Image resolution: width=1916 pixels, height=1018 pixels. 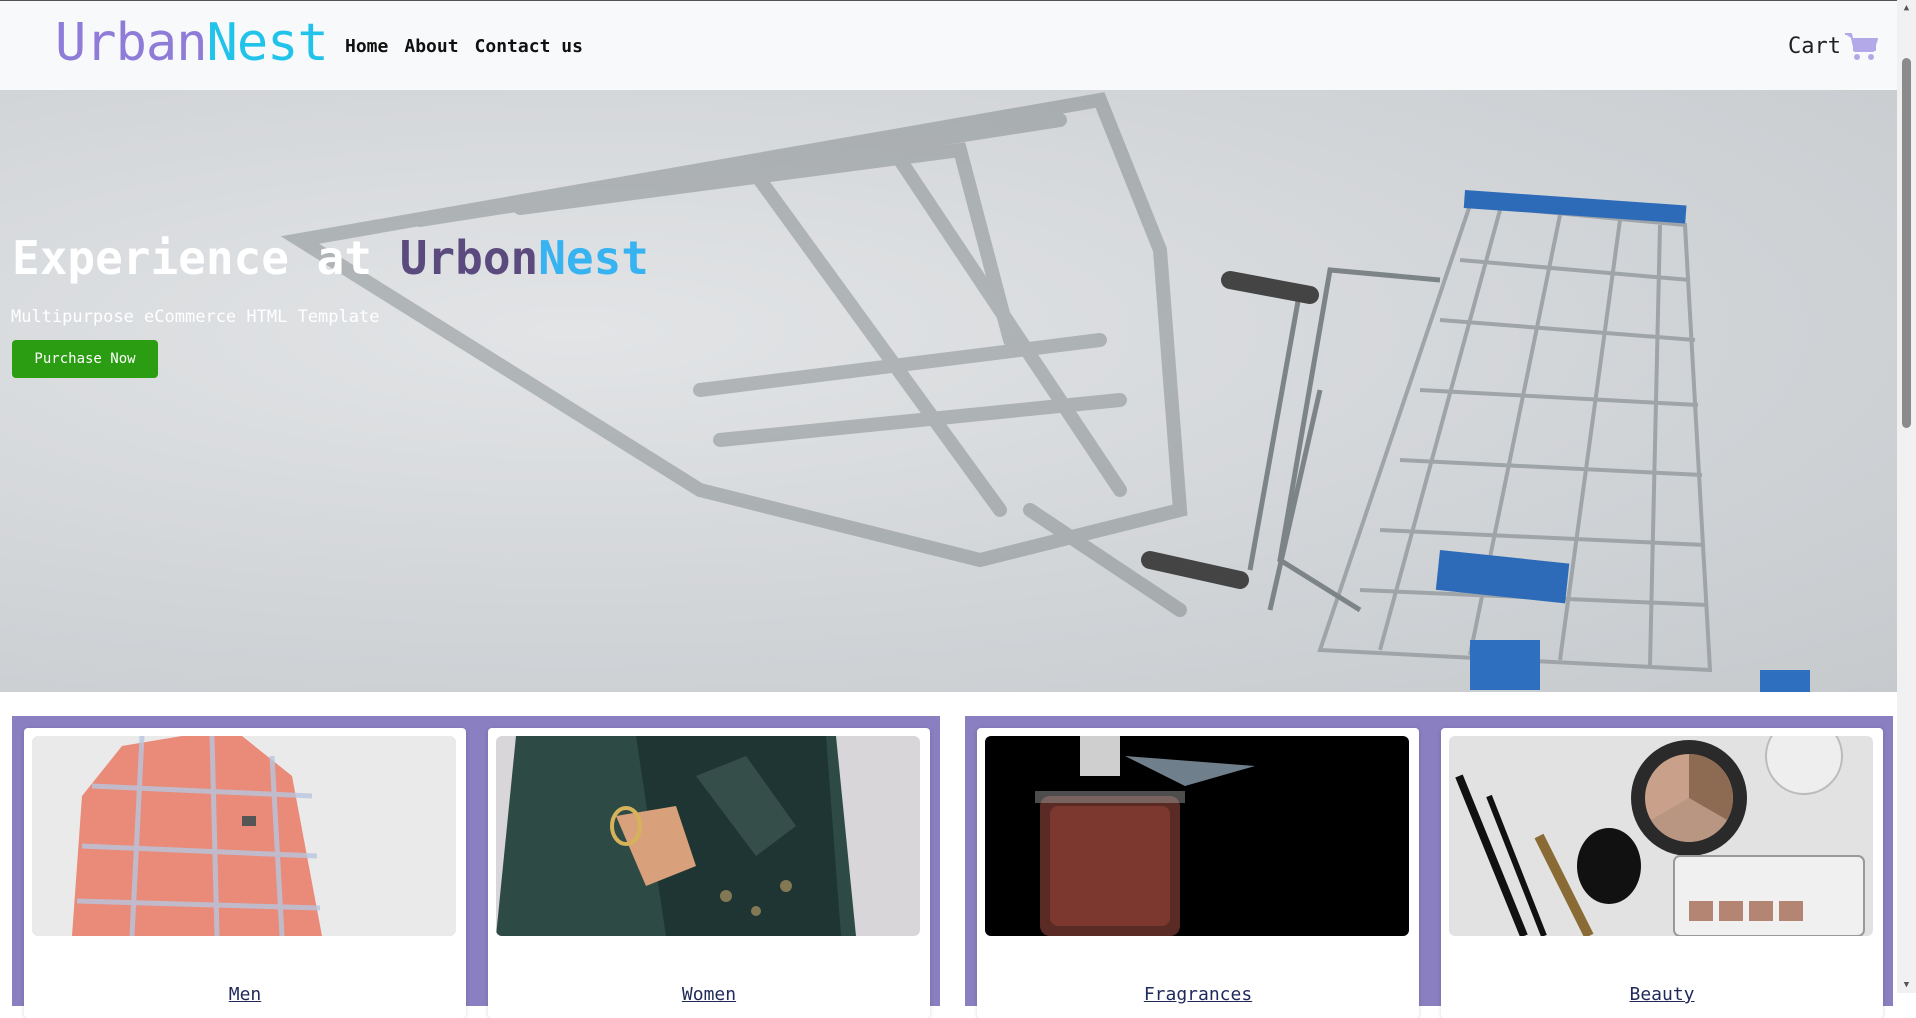 What do you see at coordinates (366, 47) in the screenshot?
I see `nav-link-home: Home` at bounding box center [366, 47].